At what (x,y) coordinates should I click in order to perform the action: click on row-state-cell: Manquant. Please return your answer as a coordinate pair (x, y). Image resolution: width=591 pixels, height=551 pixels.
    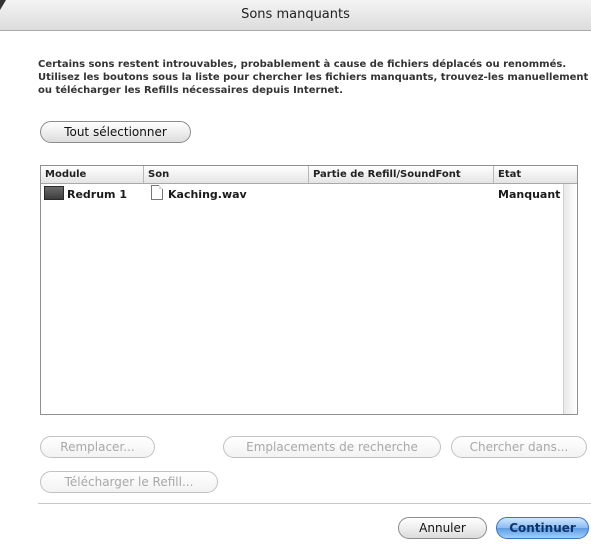
    Looking at the image, I should click on (529, 194).